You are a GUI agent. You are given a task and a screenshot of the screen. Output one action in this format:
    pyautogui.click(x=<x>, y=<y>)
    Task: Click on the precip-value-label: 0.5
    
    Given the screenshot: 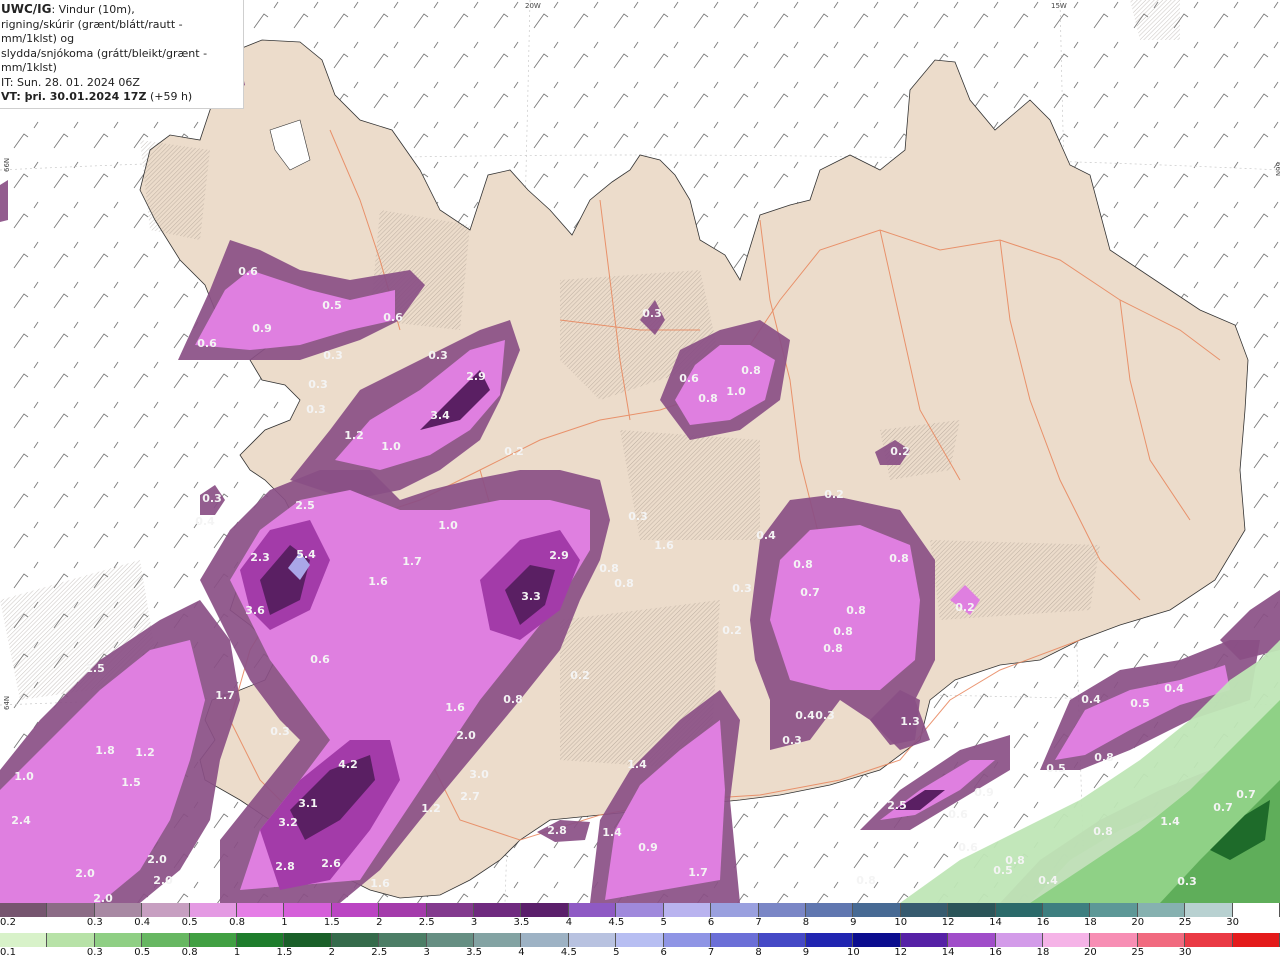 What is the action you would take?
    pyautogui.click(x=1003, y=870)
    